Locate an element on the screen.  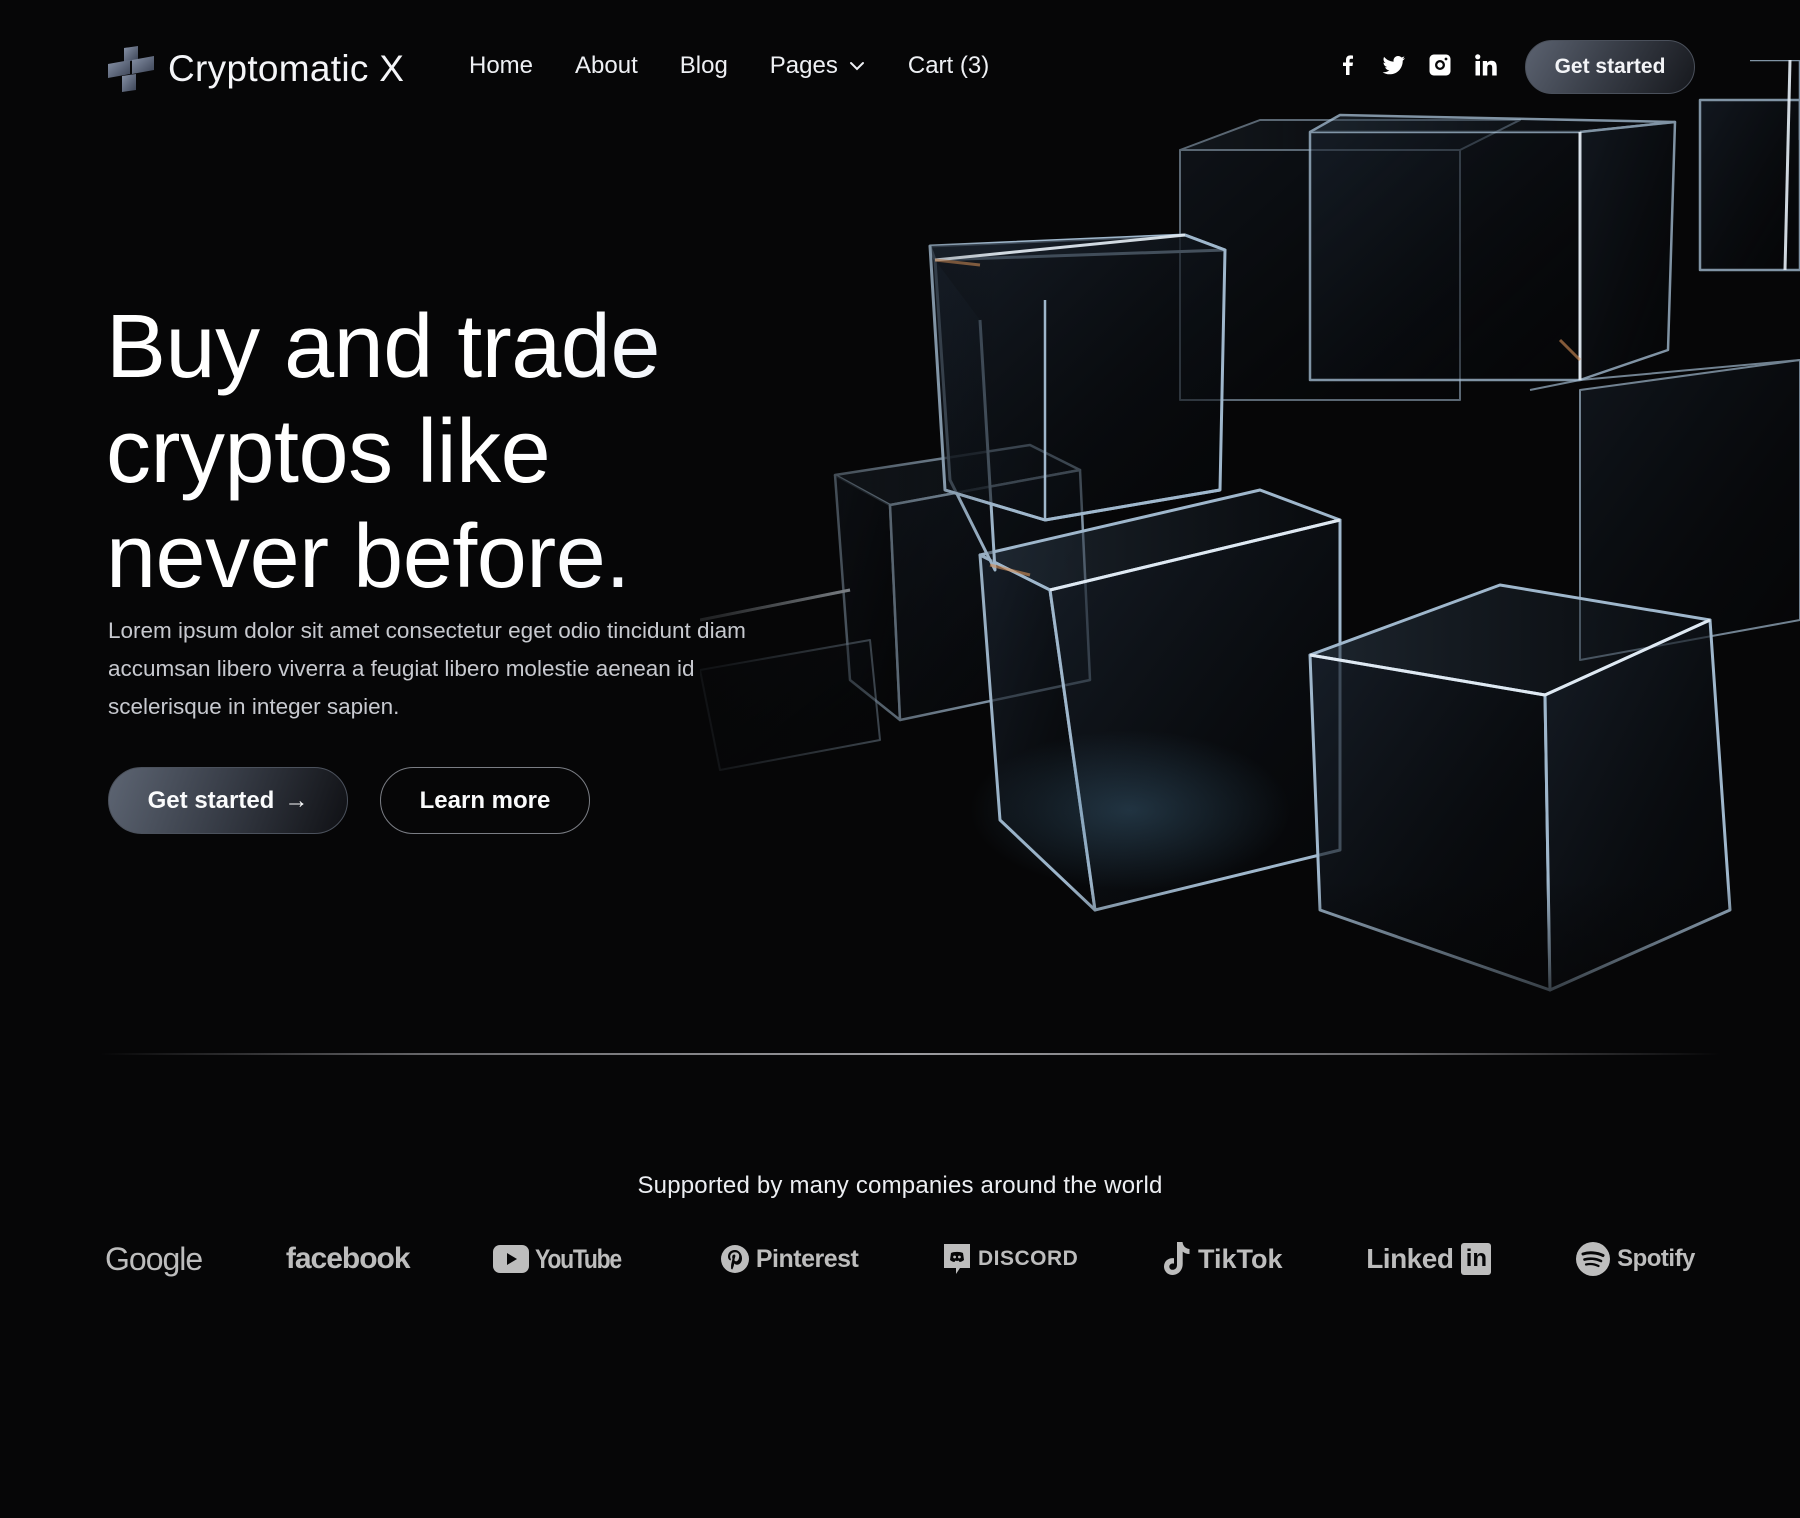
social-links is located at coordinates (1417, 65).